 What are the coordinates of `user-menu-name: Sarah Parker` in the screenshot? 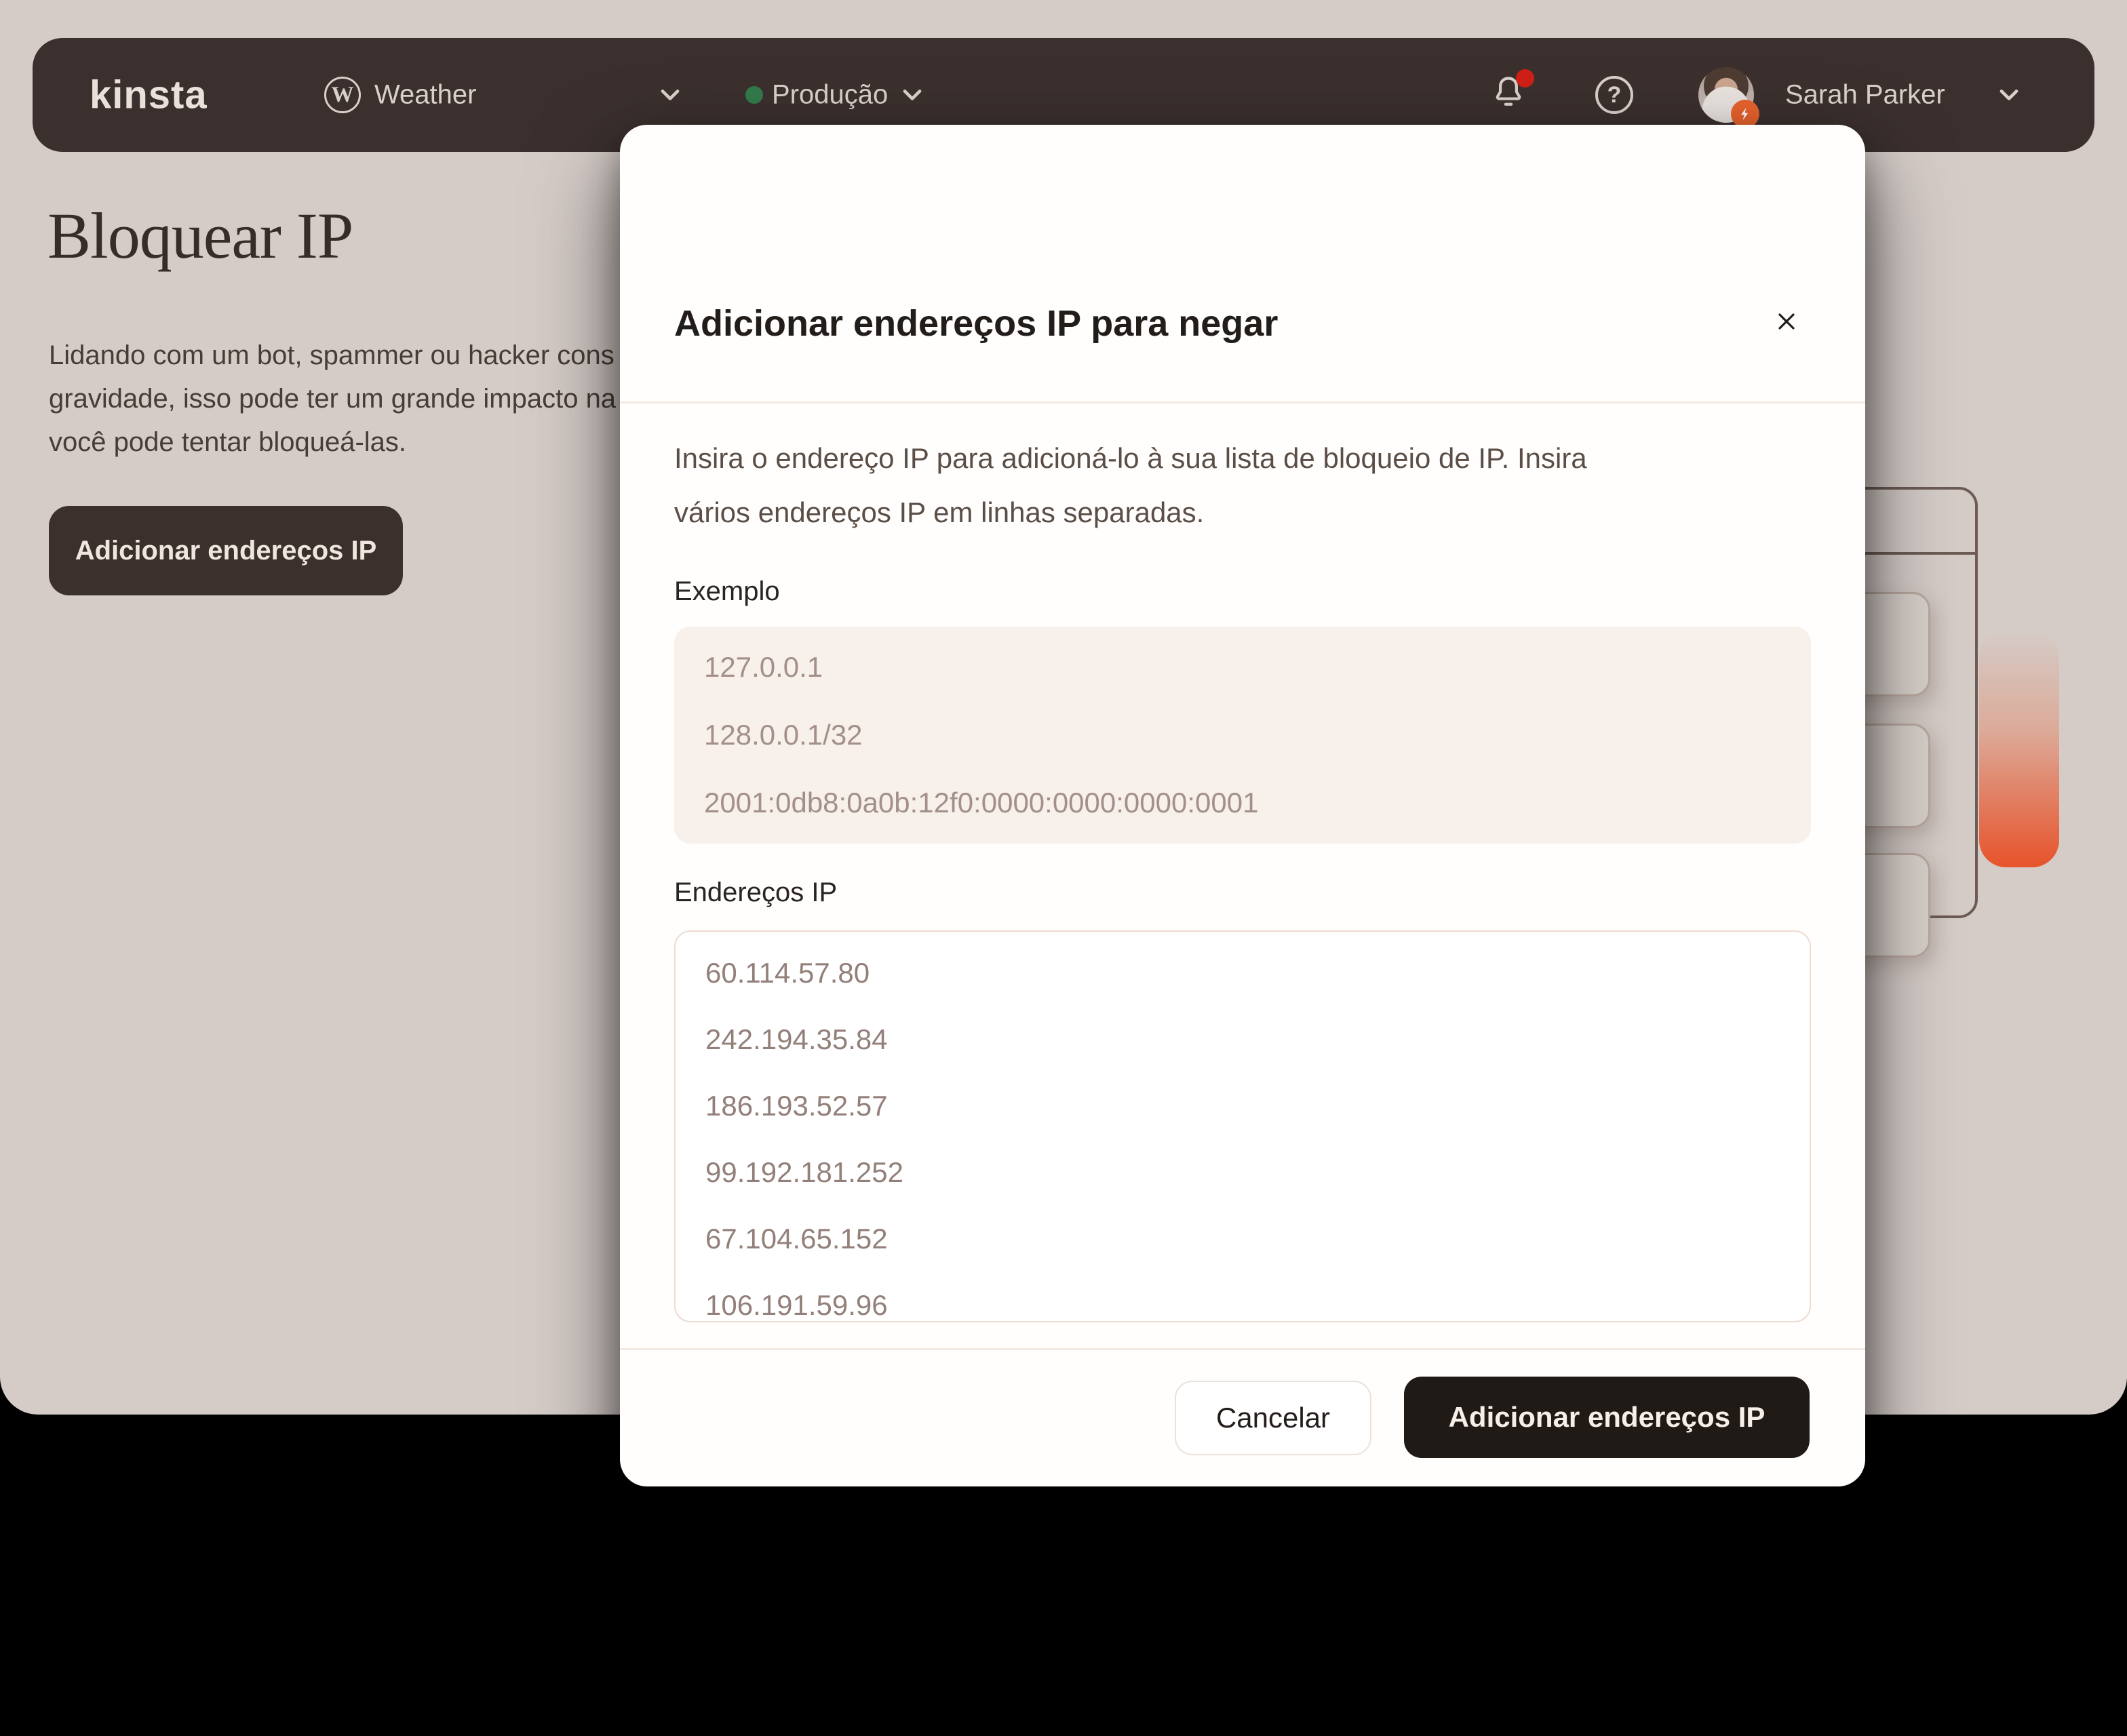 It's located at (1865, 95).